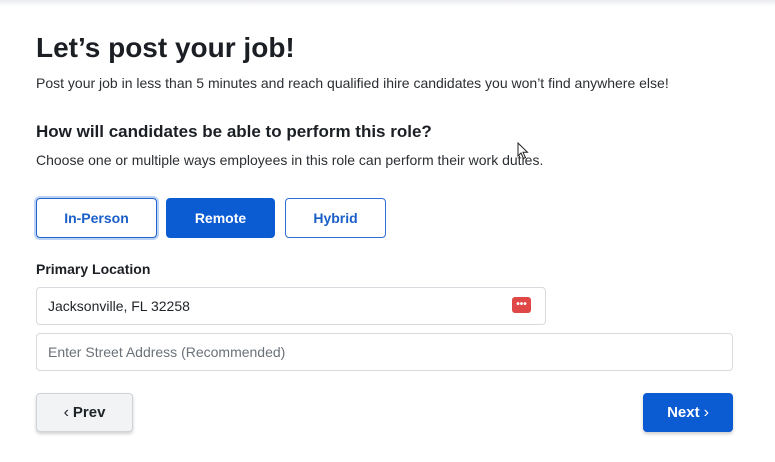 Image resolution: width=775 pixels, height=462 pixels. What do you see at coordinates (93, 269) in the screenshot?
I see `primary-location-label: Primary Location` at bounding box center [93, 269].